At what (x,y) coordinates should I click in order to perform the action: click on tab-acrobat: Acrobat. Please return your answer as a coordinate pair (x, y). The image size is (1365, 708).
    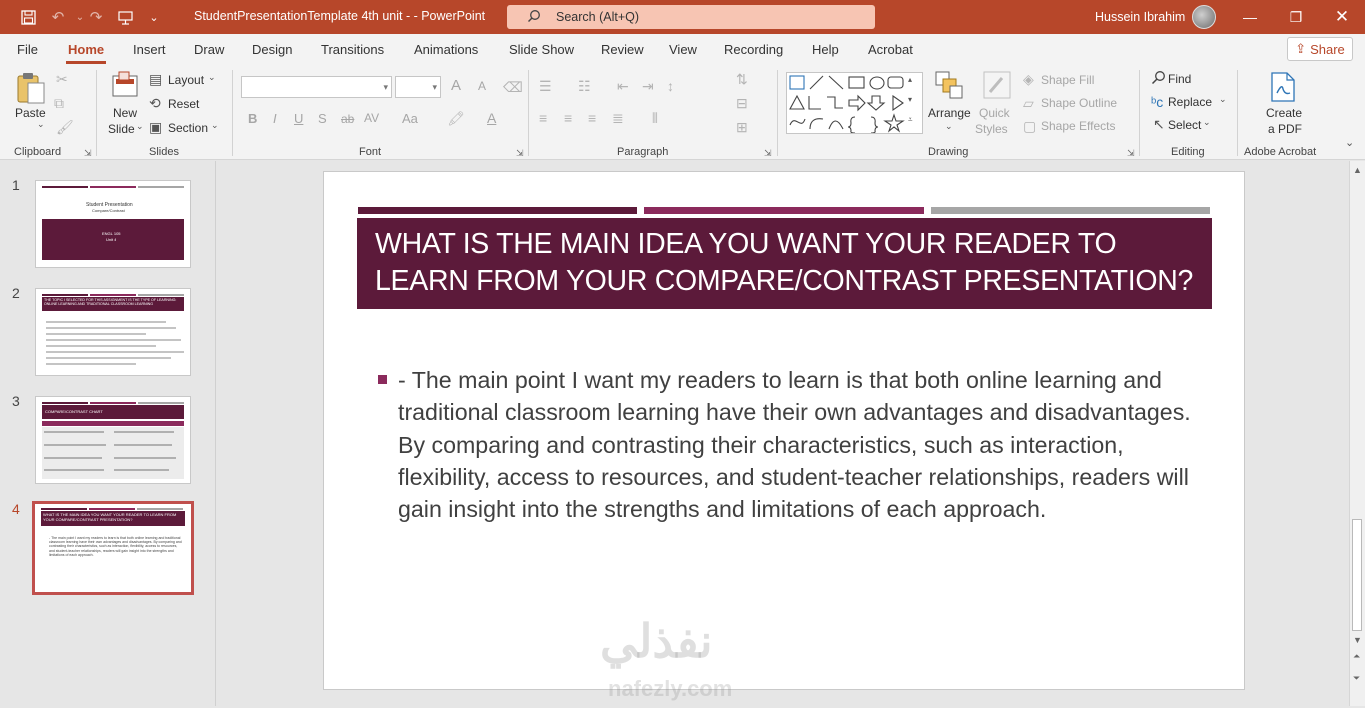
    Looking at the image, I should click on (890, 49).